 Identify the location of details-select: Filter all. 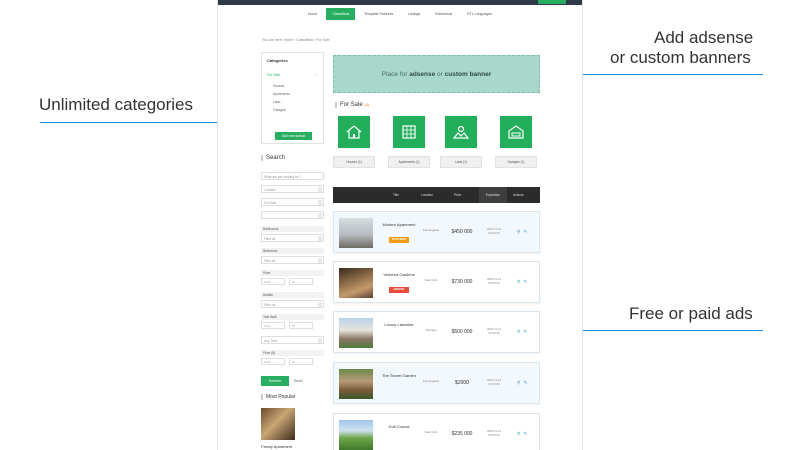
(292, 304).